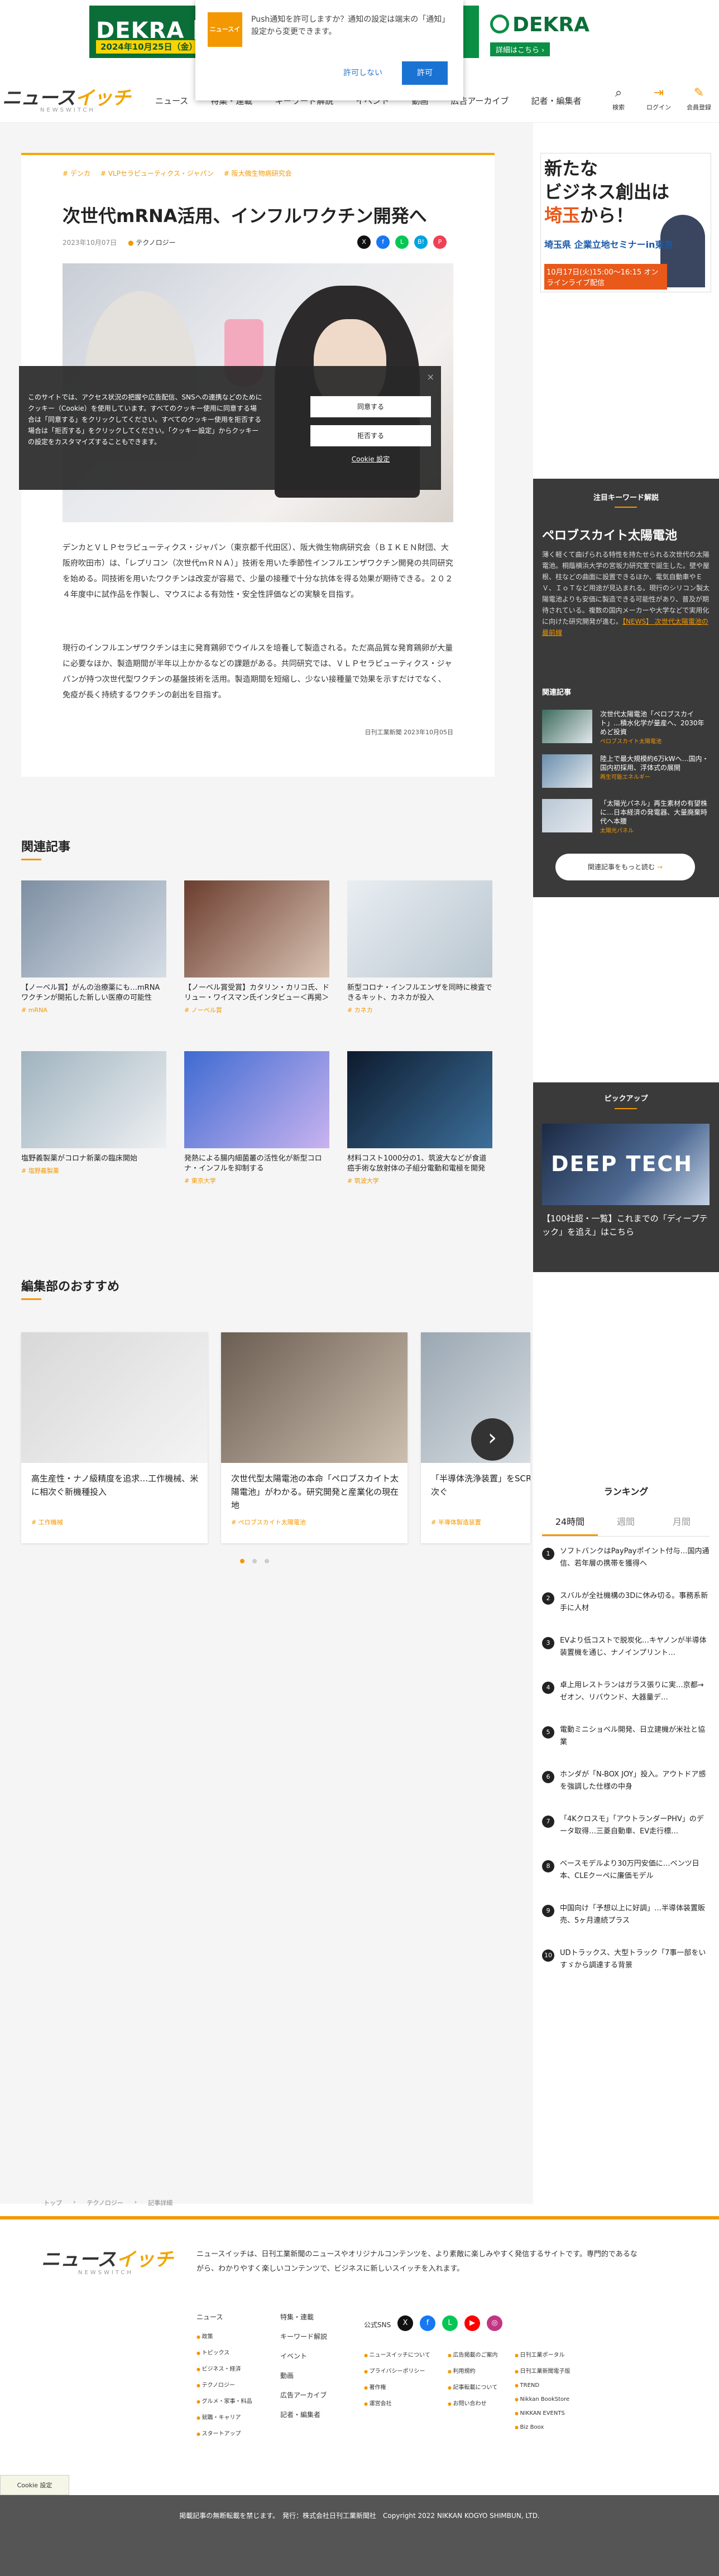  I want to click on footer-link: 記者・編集者, so click(303, 2415).